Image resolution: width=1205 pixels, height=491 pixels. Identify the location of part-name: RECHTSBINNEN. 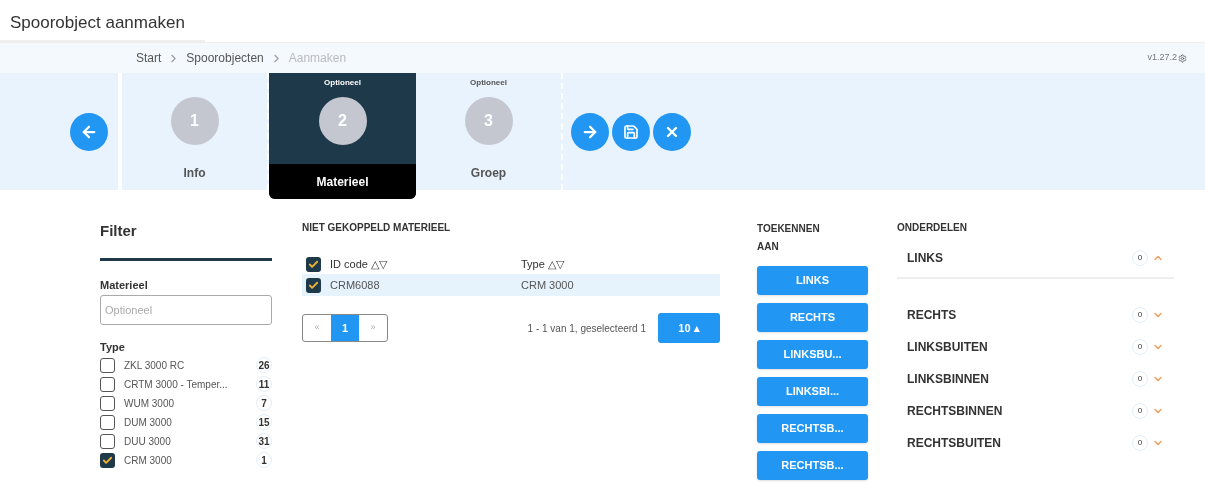
(1019, 411).